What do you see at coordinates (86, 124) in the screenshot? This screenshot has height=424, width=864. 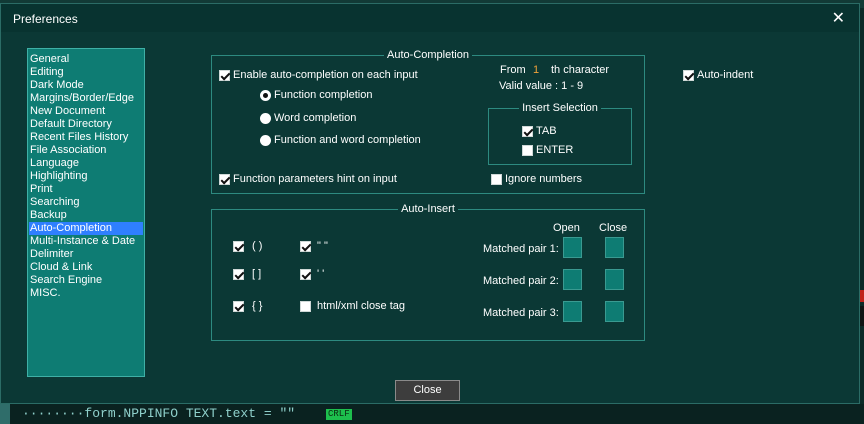 I see `sidebar-item: Default Directory` at bounding box center [86, 124].